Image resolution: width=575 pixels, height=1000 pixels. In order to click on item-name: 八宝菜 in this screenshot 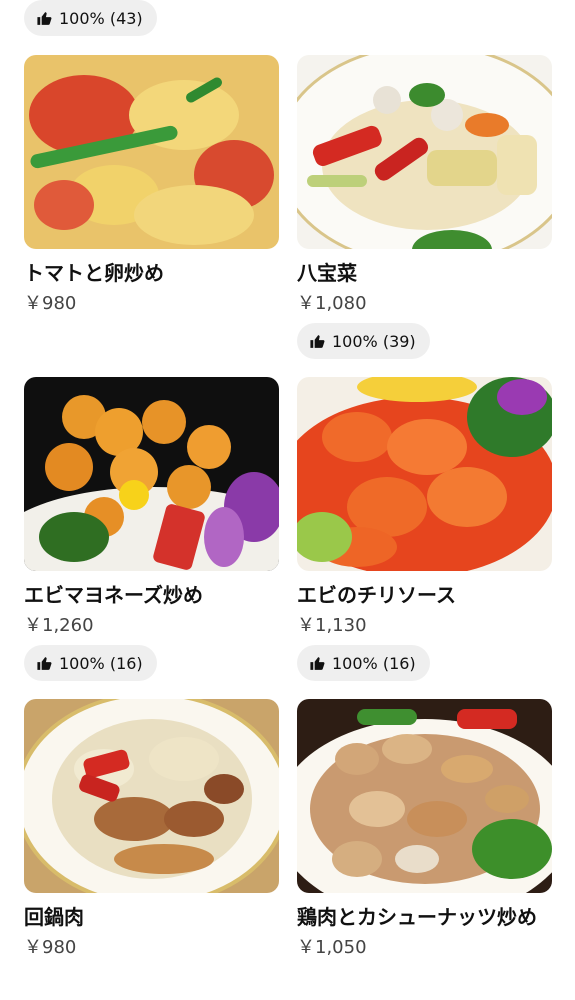, I will do `click(327, 273)`.